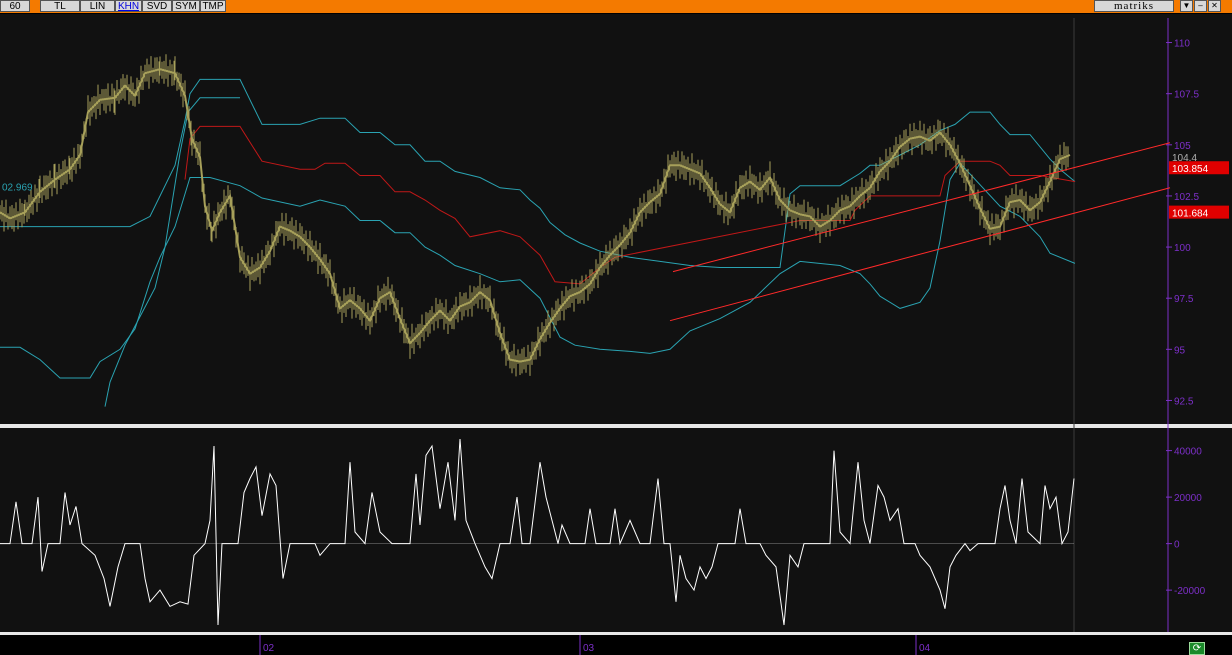  What do you see at coordinates (925, 648) in the screenshot?
I see `xtick-label: 04` at bounding box center [925, 648].